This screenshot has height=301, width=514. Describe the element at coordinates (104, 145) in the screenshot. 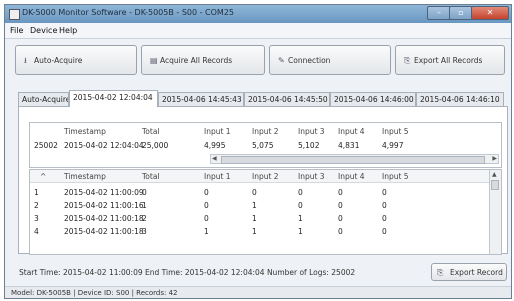

I see `summary-timestamp: 2015-04-02 12:04:04` at that location.